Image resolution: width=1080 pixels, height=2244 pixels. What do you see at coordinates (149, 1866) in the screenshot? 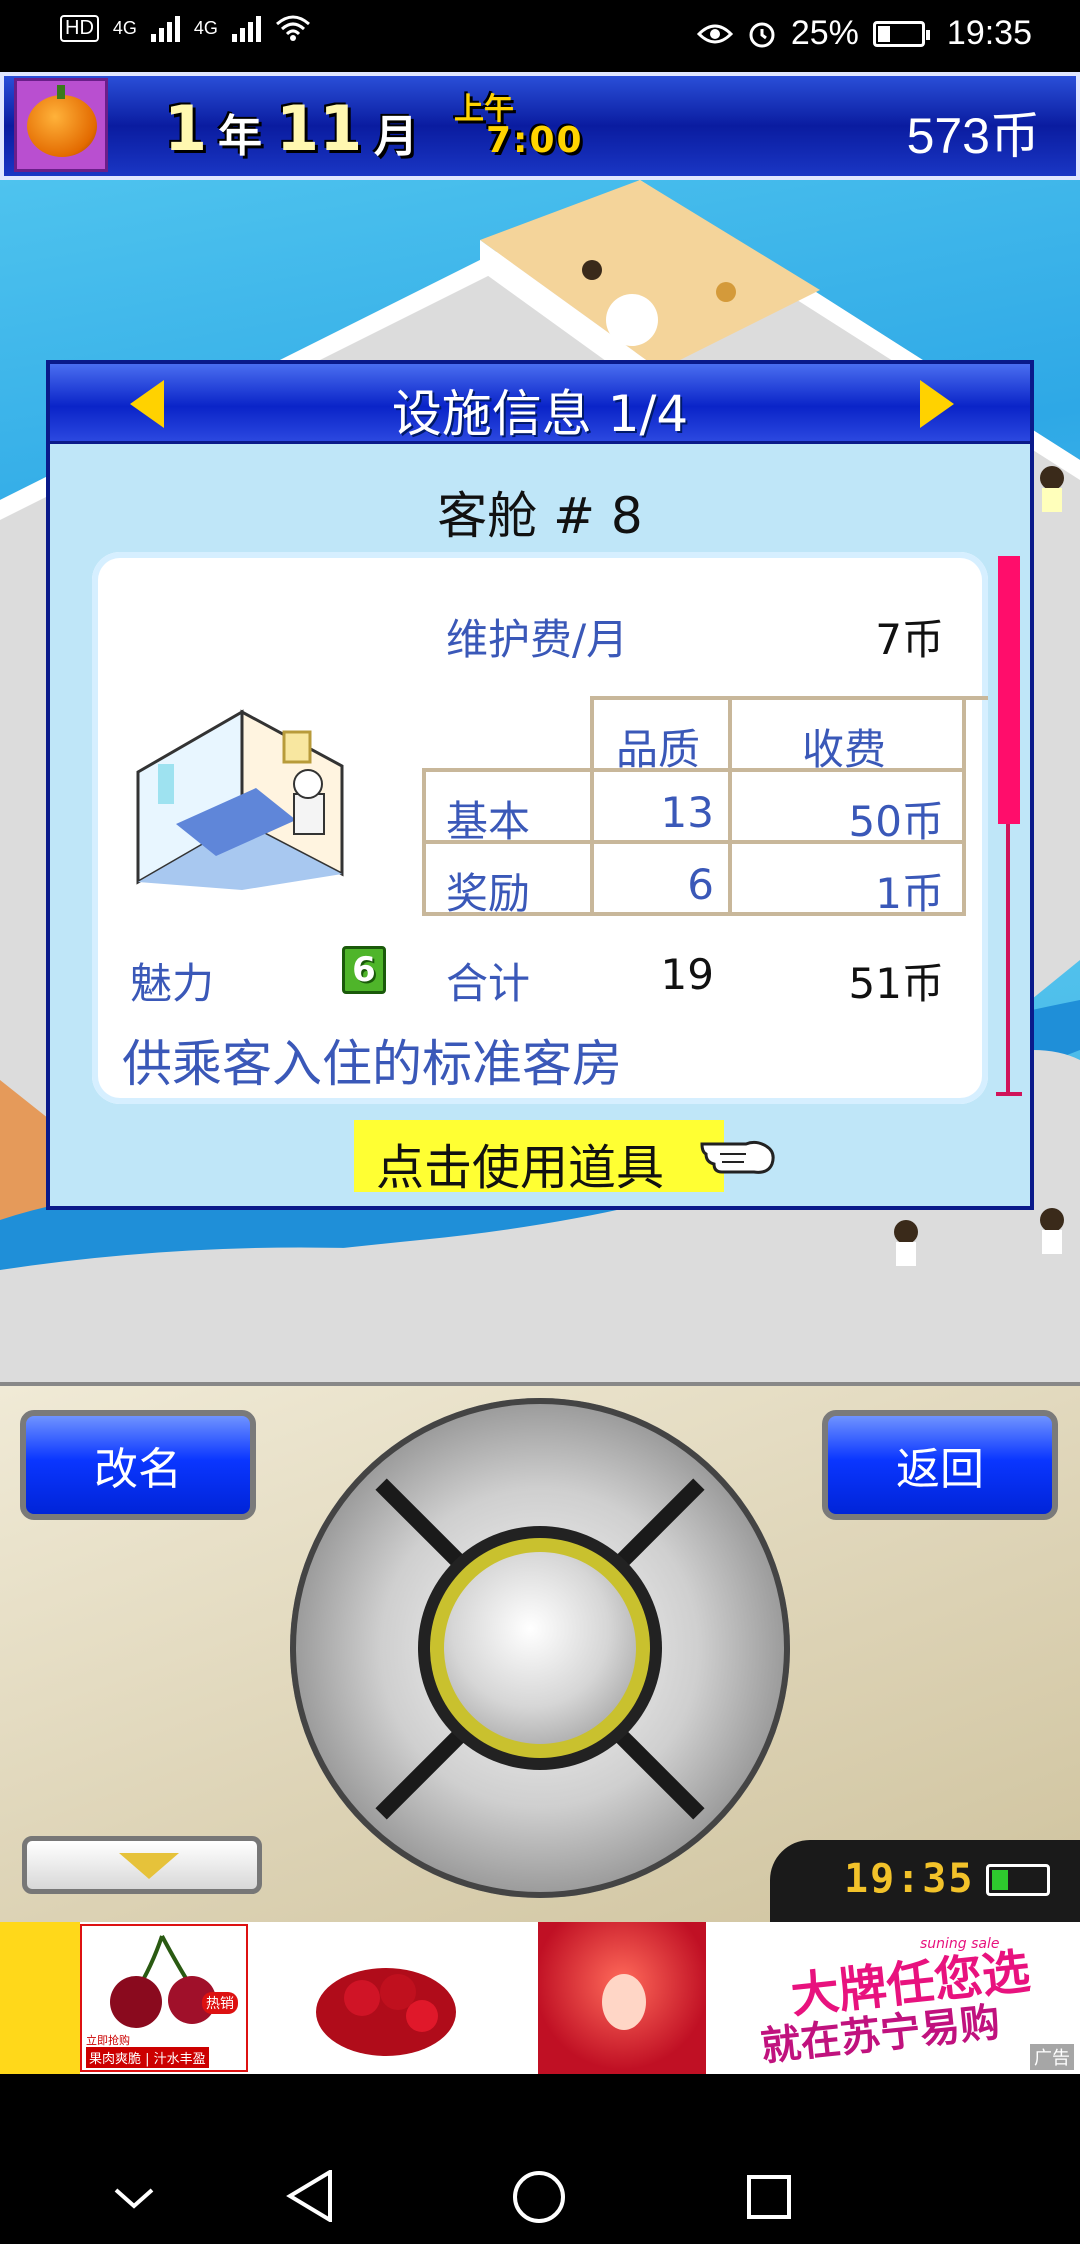
I see `down-triangle-icon` at bounding box center [149, 1866].